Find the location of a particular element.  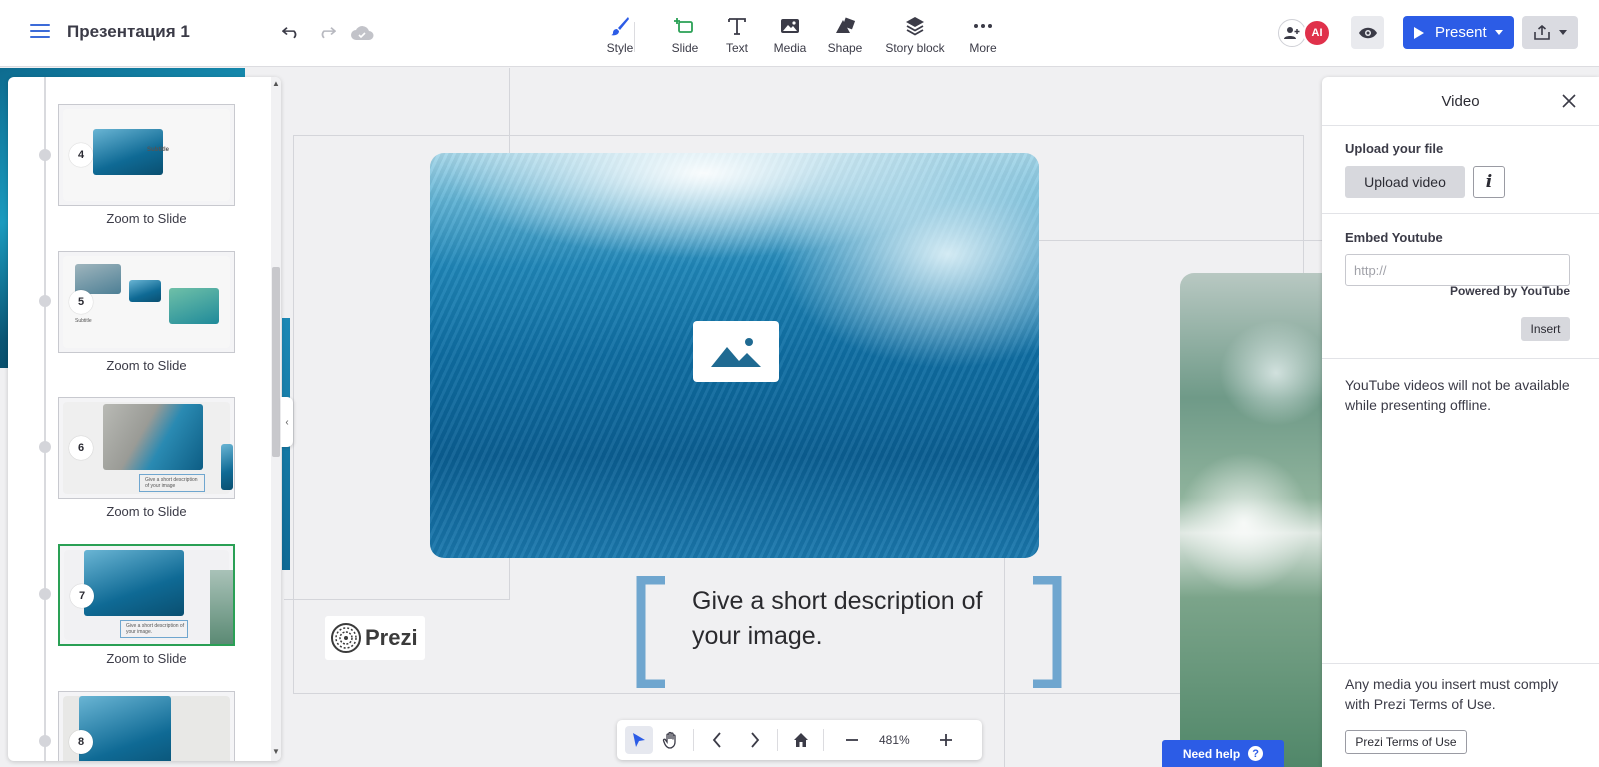

home-button is located at coordinates (801, 740).